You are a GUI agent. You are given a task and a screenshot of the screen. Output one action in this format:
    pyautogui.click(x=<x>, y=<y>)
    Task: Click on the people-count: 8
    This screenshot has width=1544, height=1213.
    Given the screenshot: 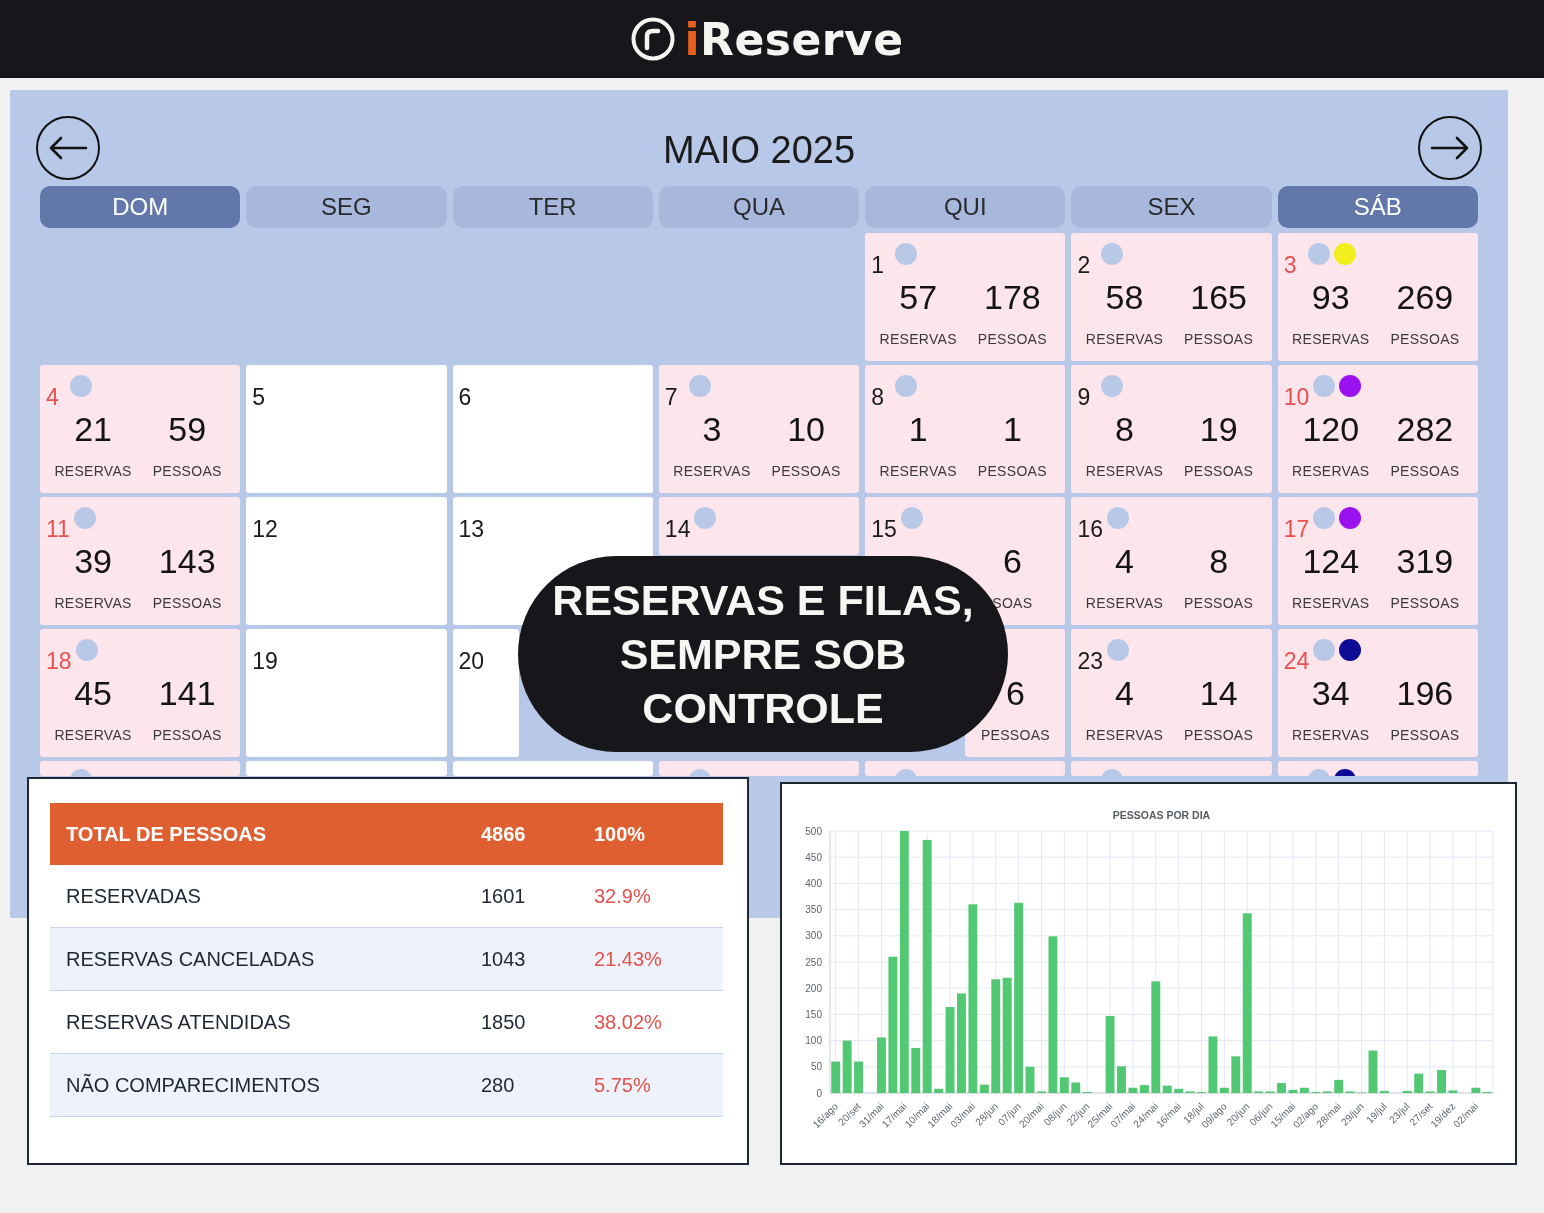 What is the action you would take?
    pyautogui.click(x=1219, y=561)
    